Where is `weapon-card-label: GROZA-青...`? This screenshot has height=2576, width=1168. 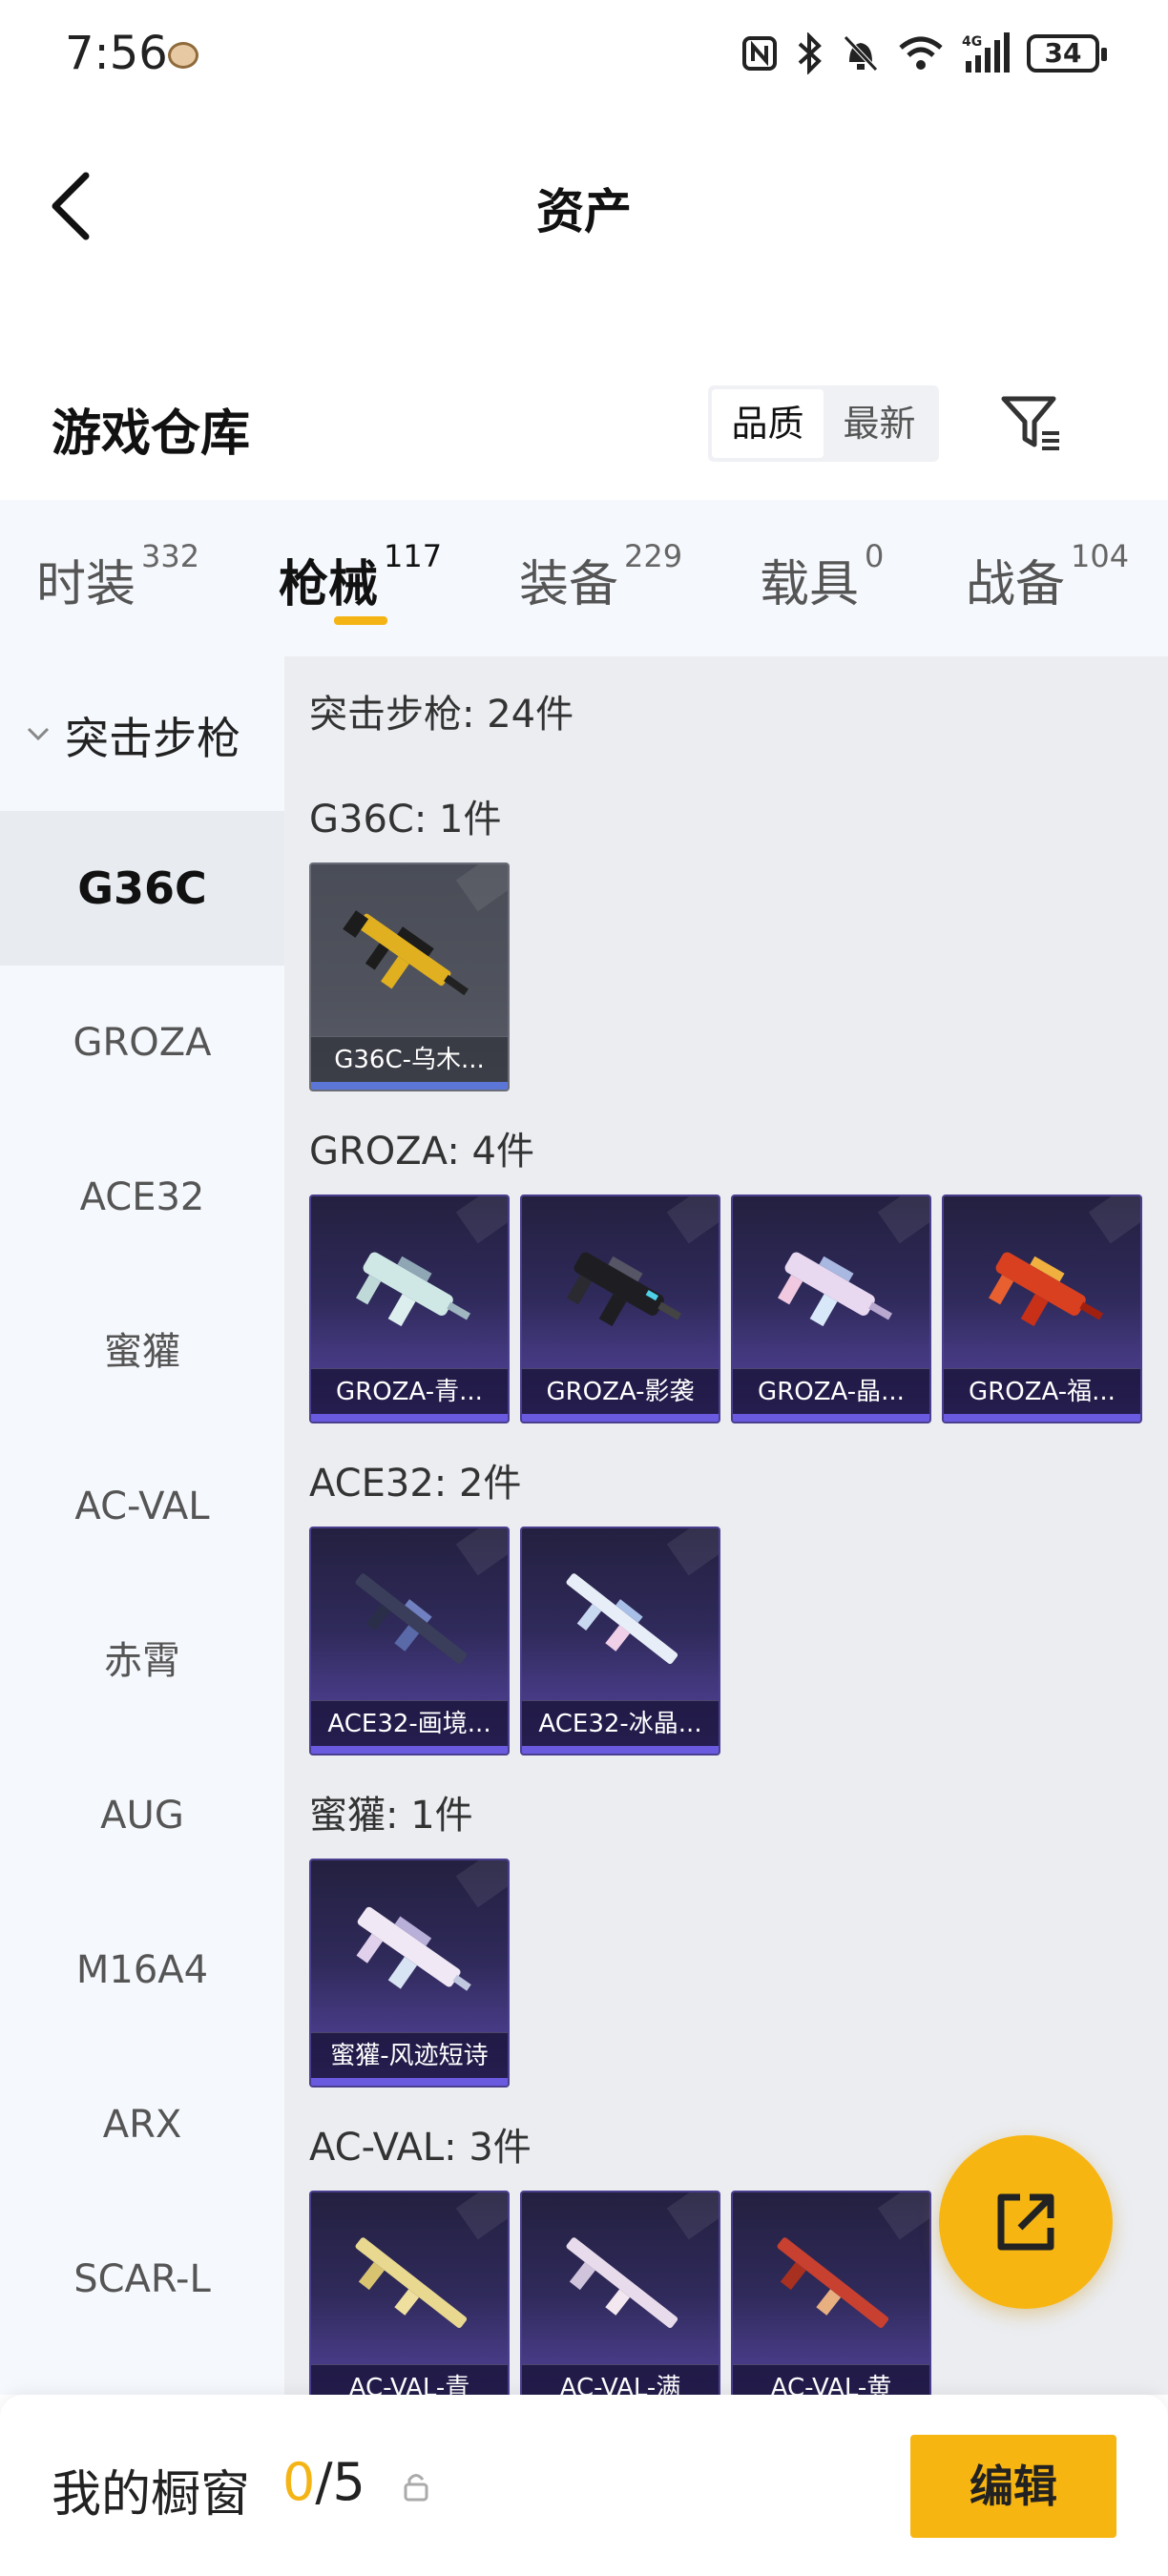
weapon-card-label: GROZA-青... is located at coordinates (409, 1391).